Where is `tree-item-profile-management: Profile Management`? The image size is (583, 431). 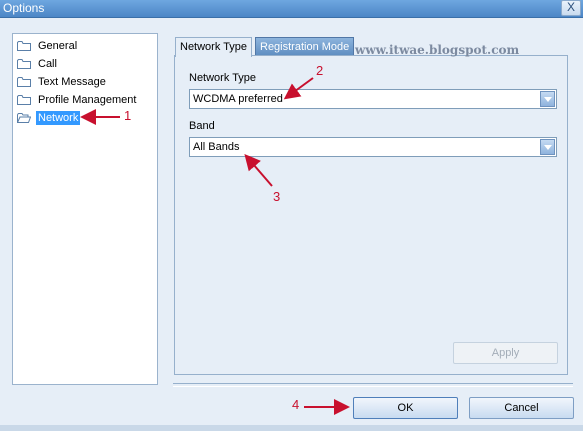
tree-item-profile-management: Profile Management is located at coordinates (77, 99).